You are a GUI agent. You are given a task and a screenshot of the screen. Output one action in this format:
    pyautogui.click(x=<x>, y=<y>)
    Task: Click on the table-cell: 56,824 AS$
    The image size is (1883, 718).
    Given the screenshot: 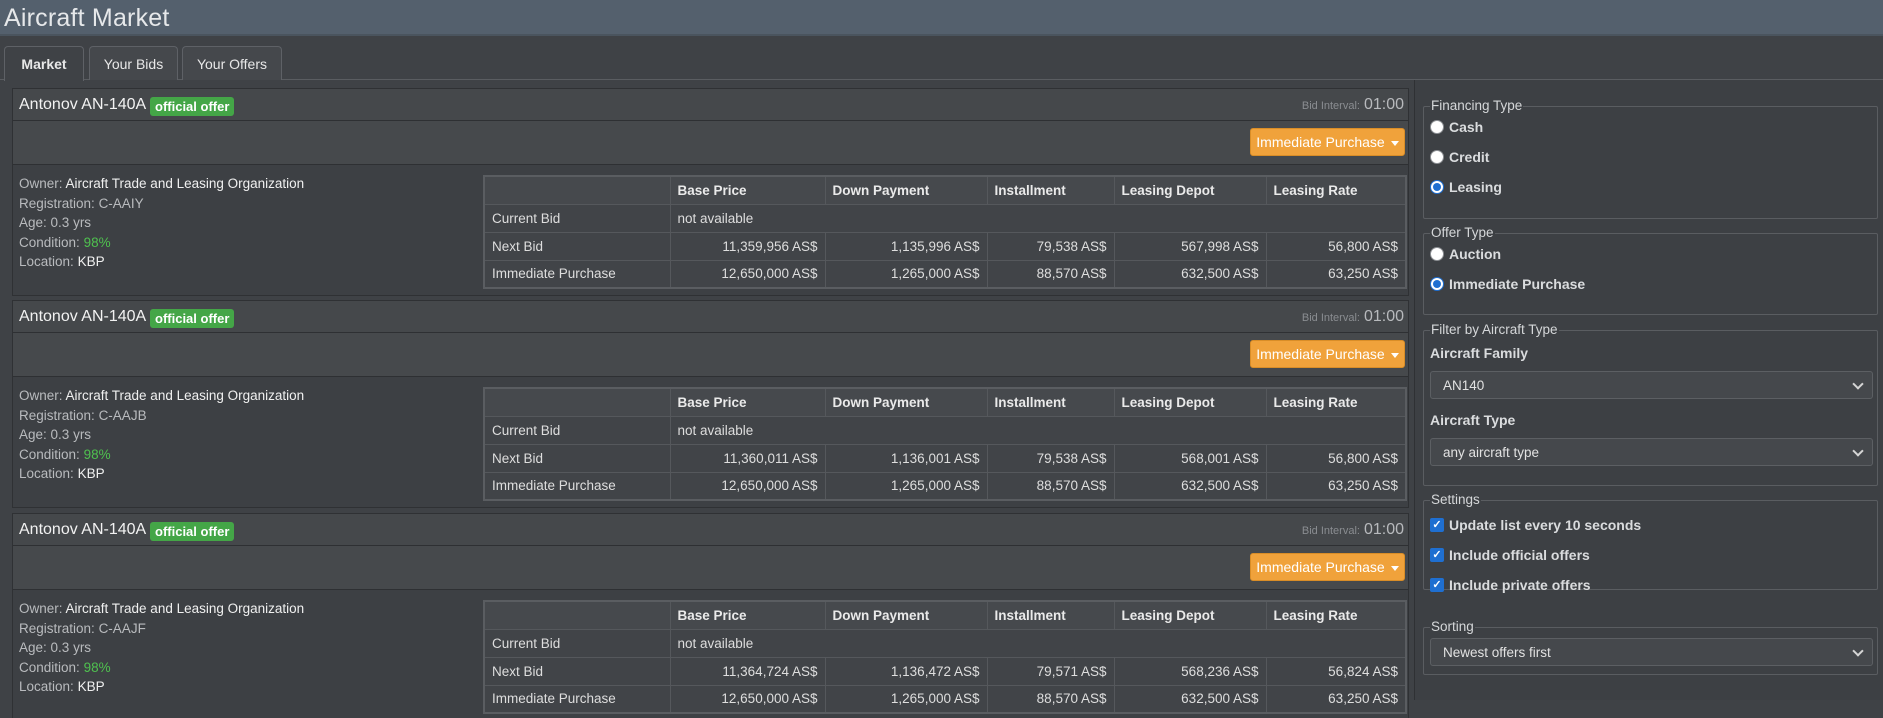 What is the action you would take?
    pyautogui.click(x=1336, y=671)
    